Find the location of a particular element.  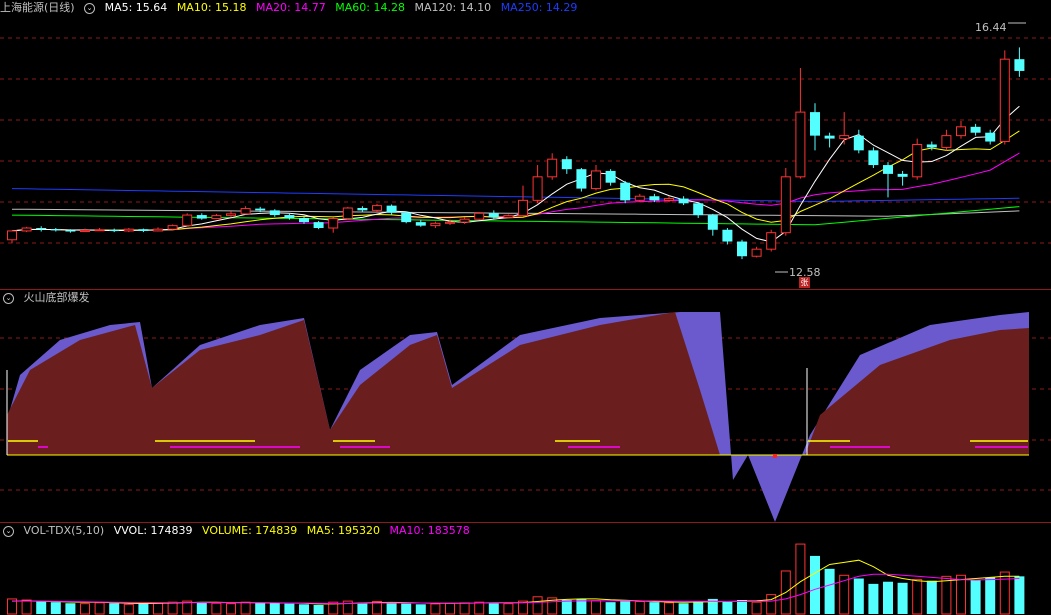

ma250-label: MA250: 14.29 is located at coordinates (539, 7).